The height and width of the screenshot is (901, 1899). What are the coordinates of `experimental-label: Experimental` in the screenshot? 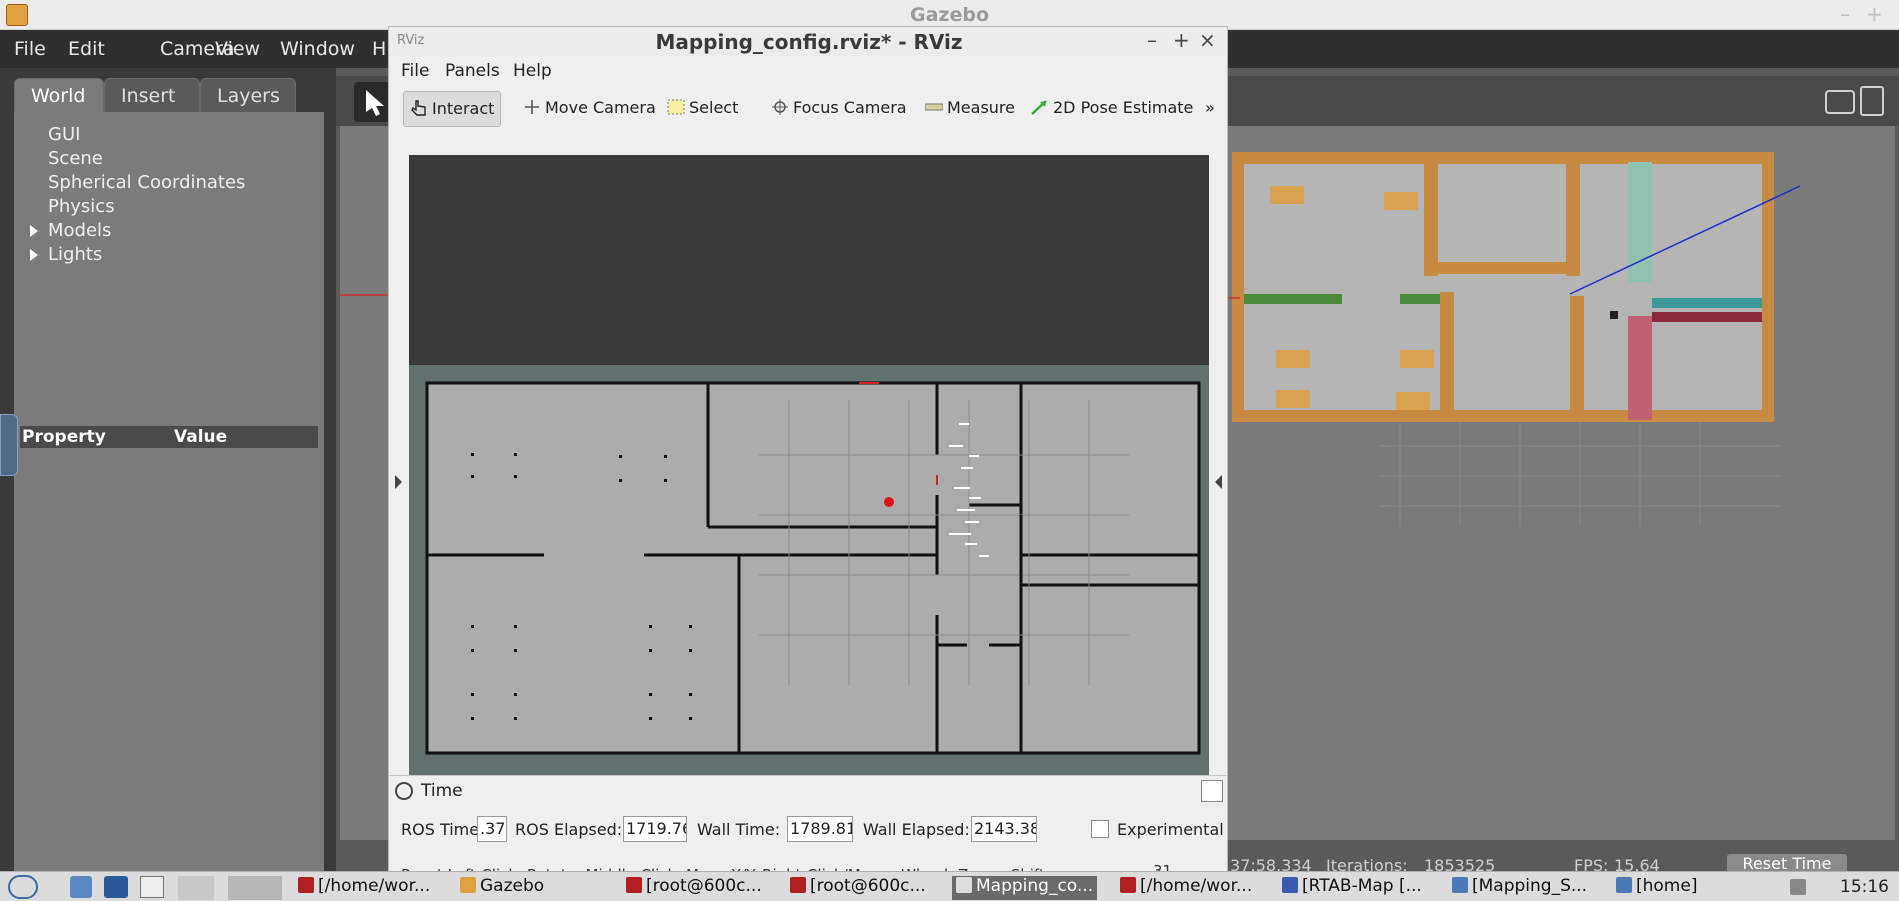 It's located at (1170, 829).